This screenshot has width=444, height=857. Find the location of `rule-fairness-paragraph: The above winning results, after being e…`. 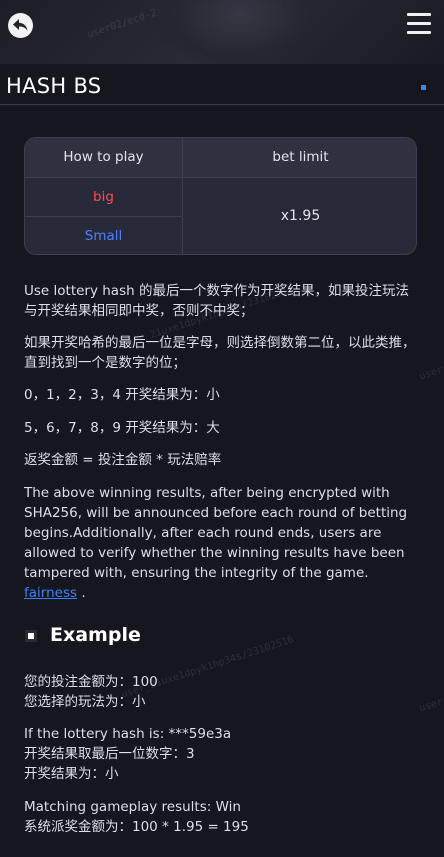

rule-fairness-paragraph: The above winning results, after being e… is located at coordinates (220, 543).